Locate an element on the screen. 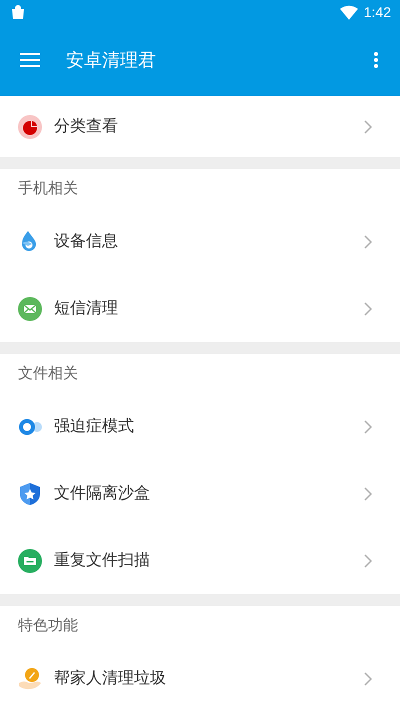  menu-item: 文件隔离沙盒 is located at coordinates (200, 493).